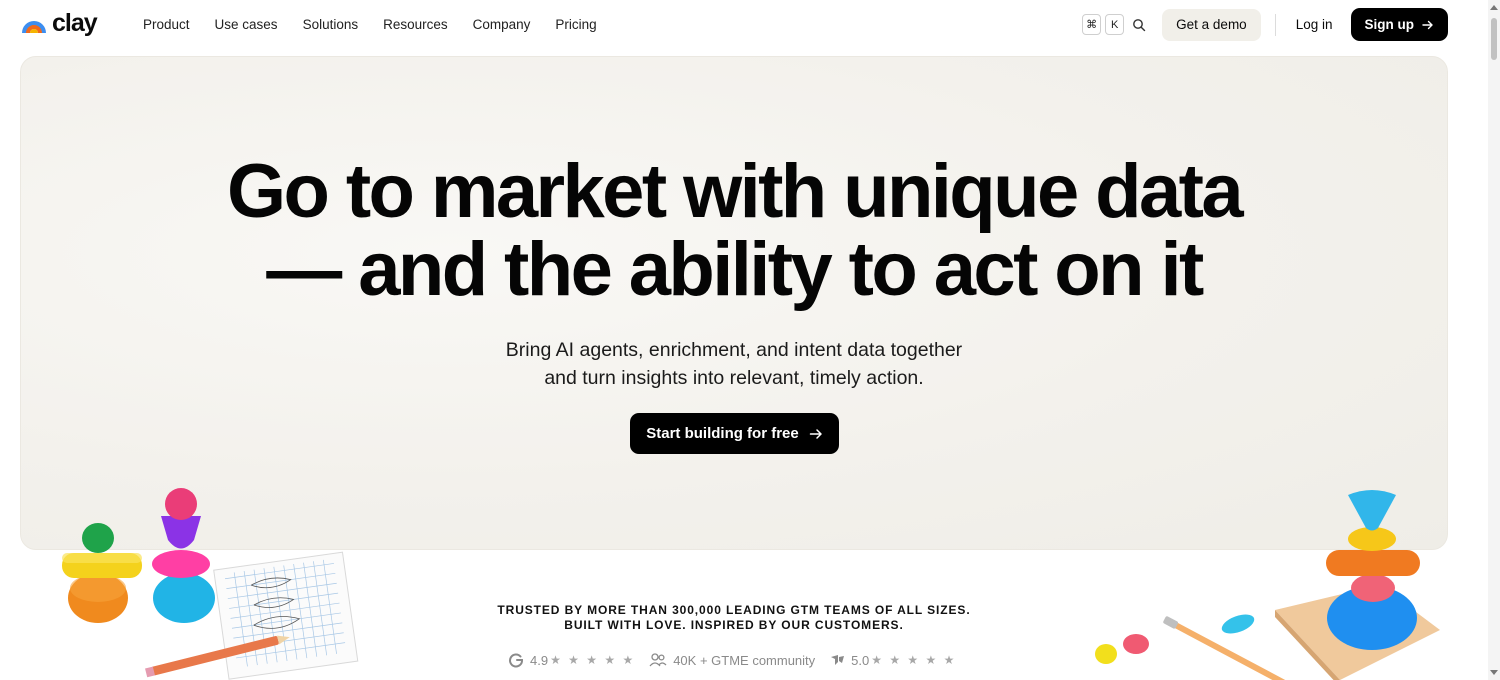 The height and width of the screenshot is (680, 1500). Describe the element at coordinates (1275, 24) in the screenshot. I see `nav-divider` at that location.